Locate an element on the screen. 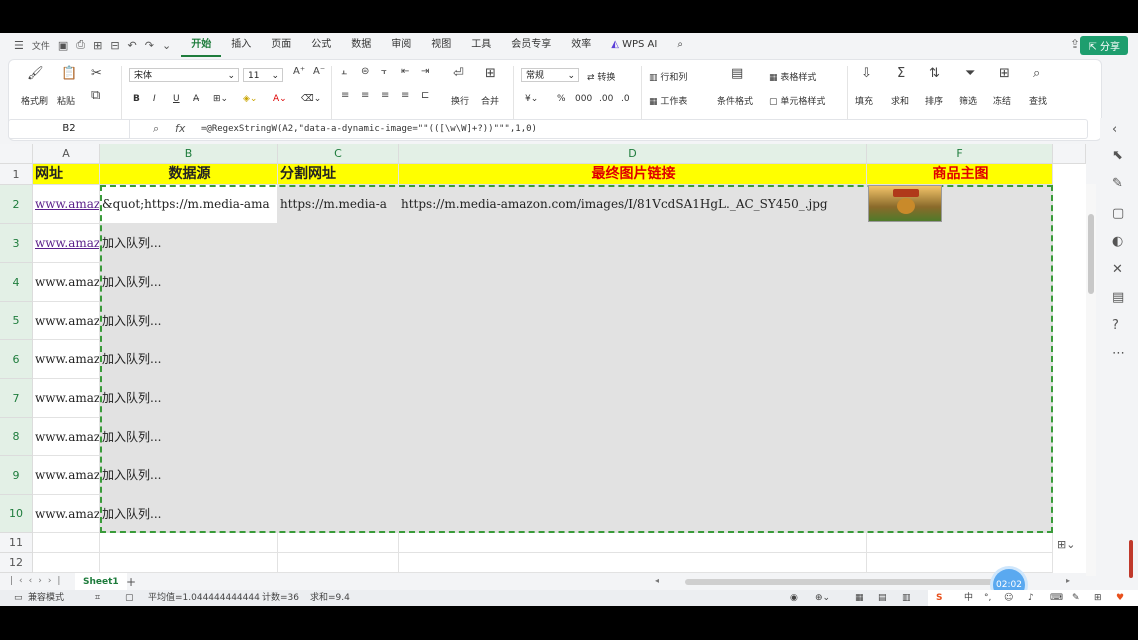 The height and width of the screenshot is (640, 1138). indent-decrease-icon: ⇤ is located at coordinates (405, 71).